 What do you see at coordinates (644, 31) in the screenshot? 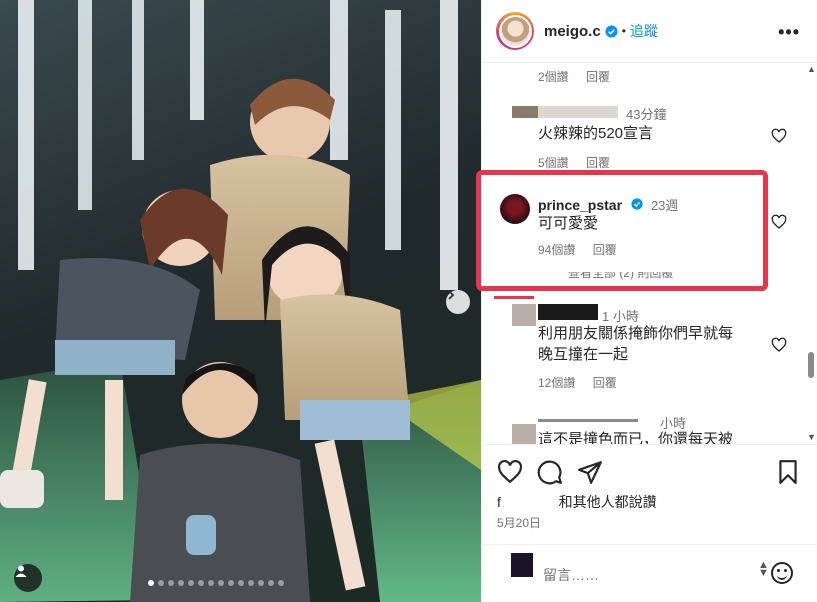
I see `follow-button: 追蹤` at bounding box center [644, 31].